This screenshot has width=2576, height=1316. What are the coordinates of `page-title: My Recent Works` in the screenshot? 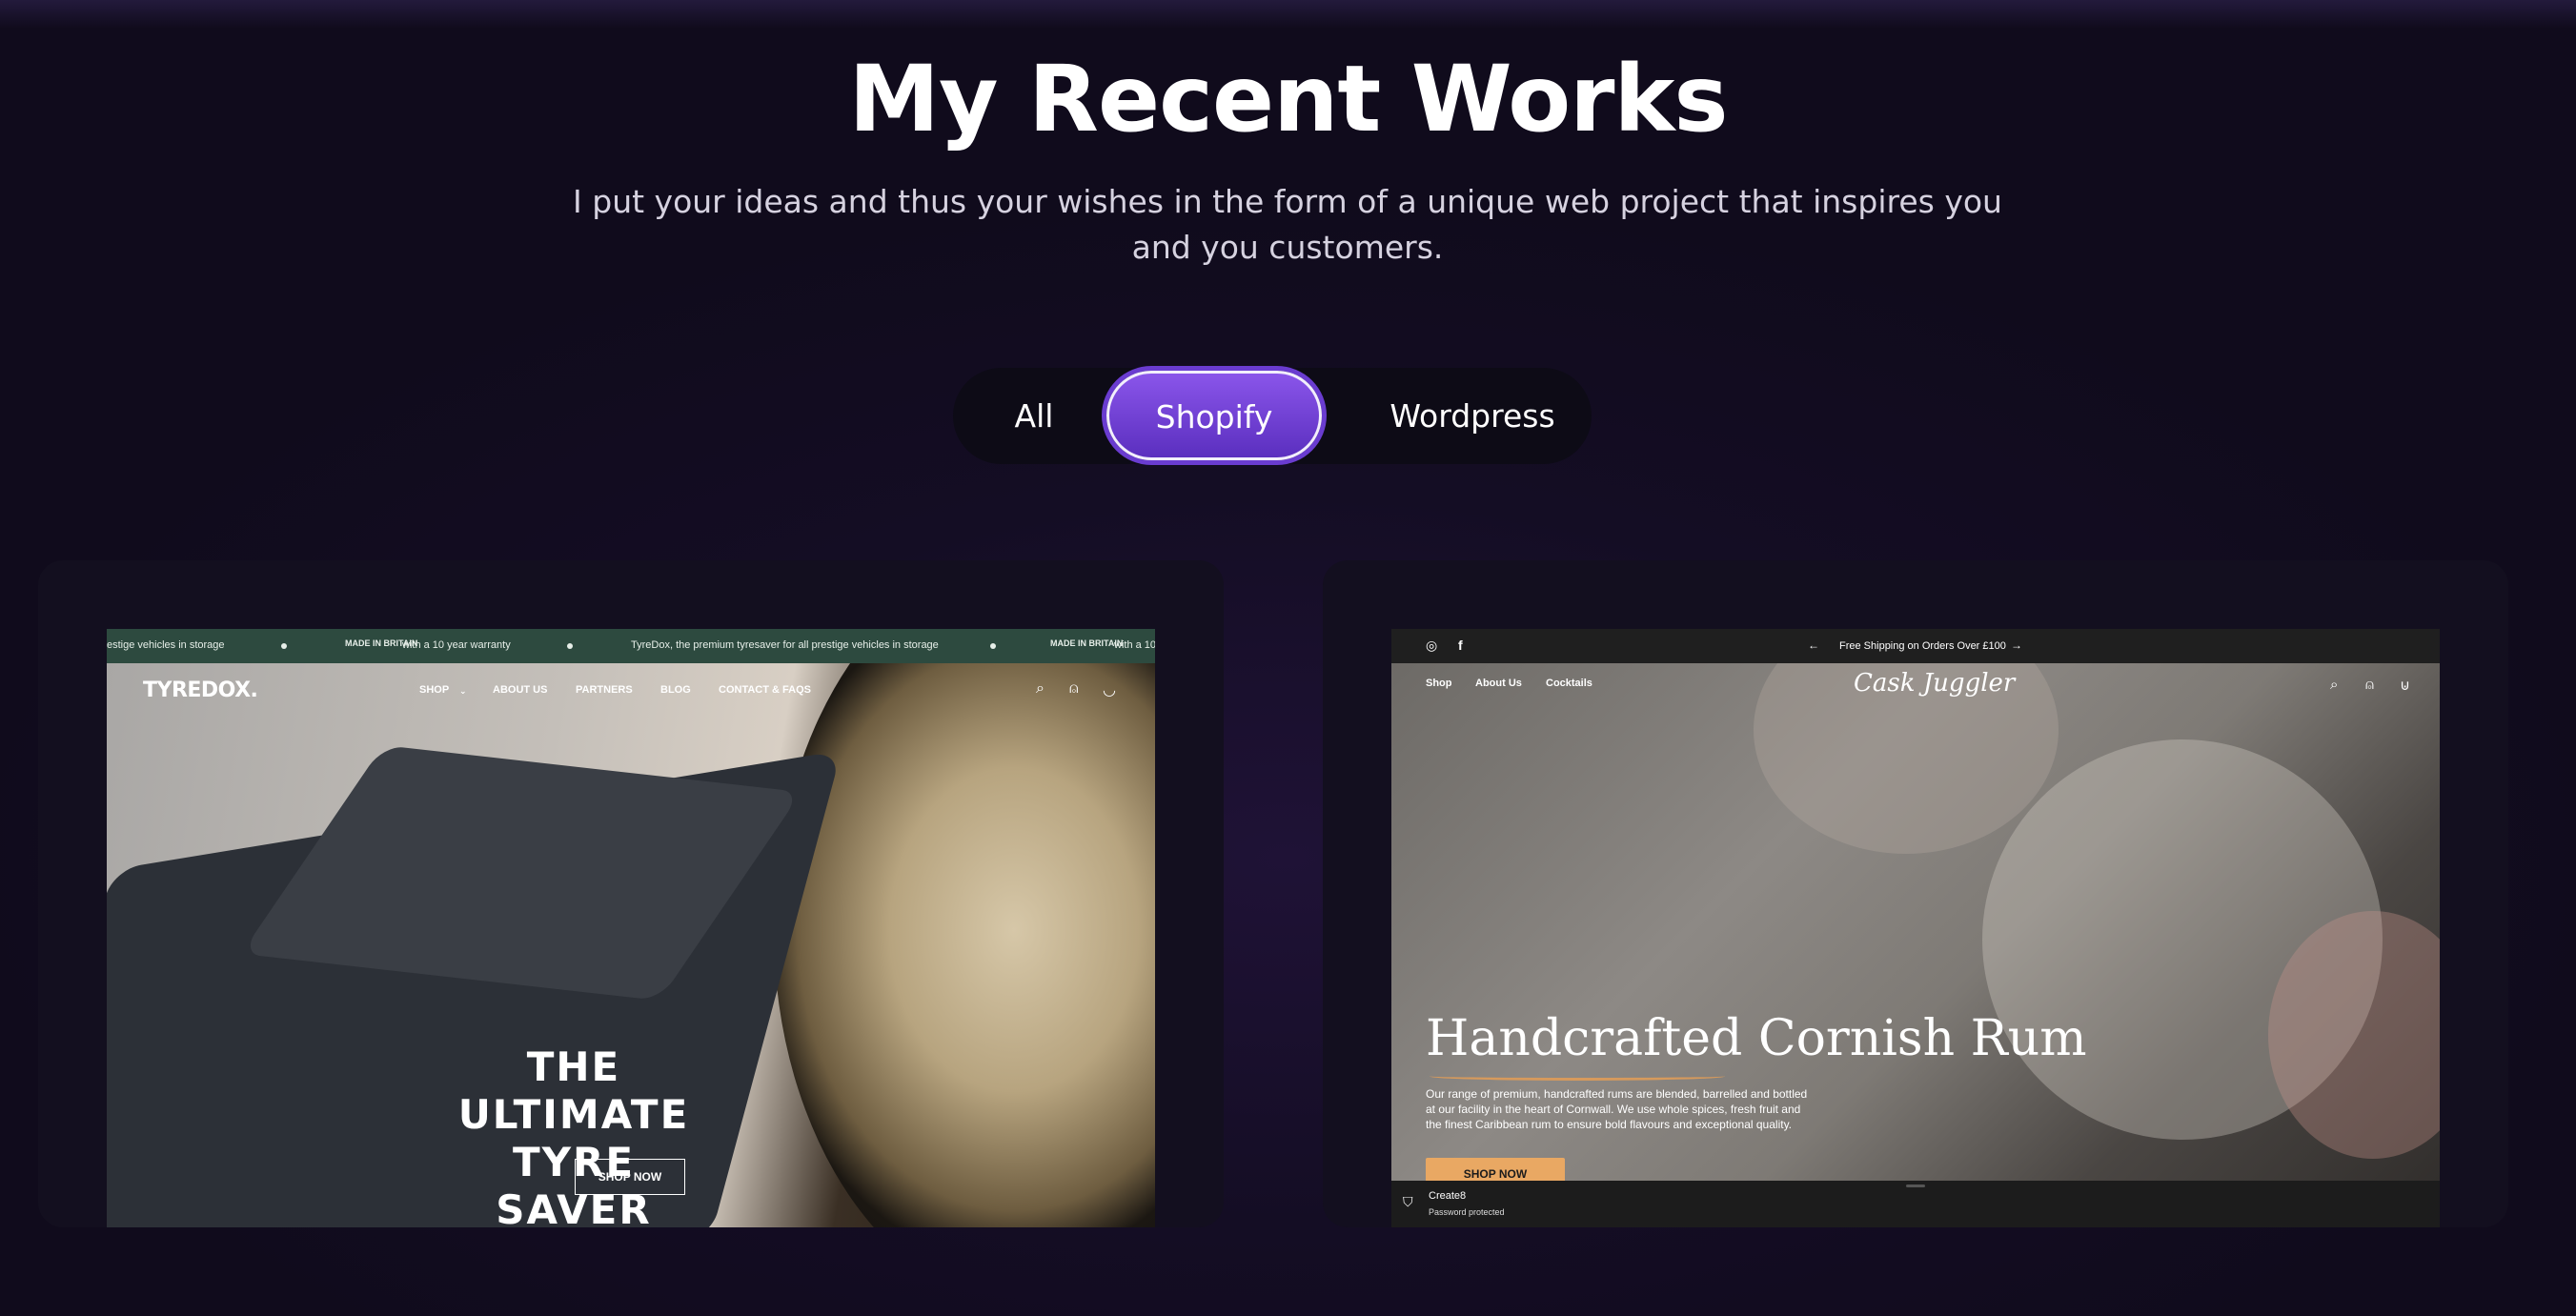 It's located at (1289, 99).